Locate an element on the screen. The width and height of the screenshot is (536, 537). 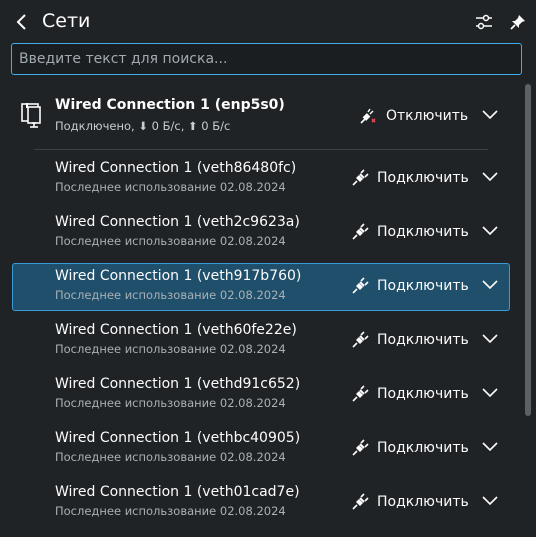
unplug-icon is located at coordinates (368, 116).